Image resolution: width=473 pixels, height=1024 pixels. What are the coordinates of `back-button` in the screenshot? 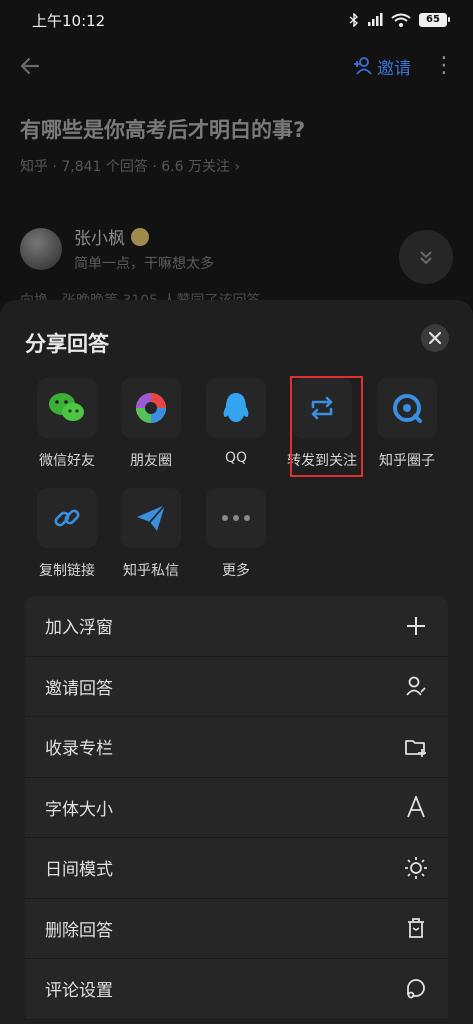 It's located at (35, 66).